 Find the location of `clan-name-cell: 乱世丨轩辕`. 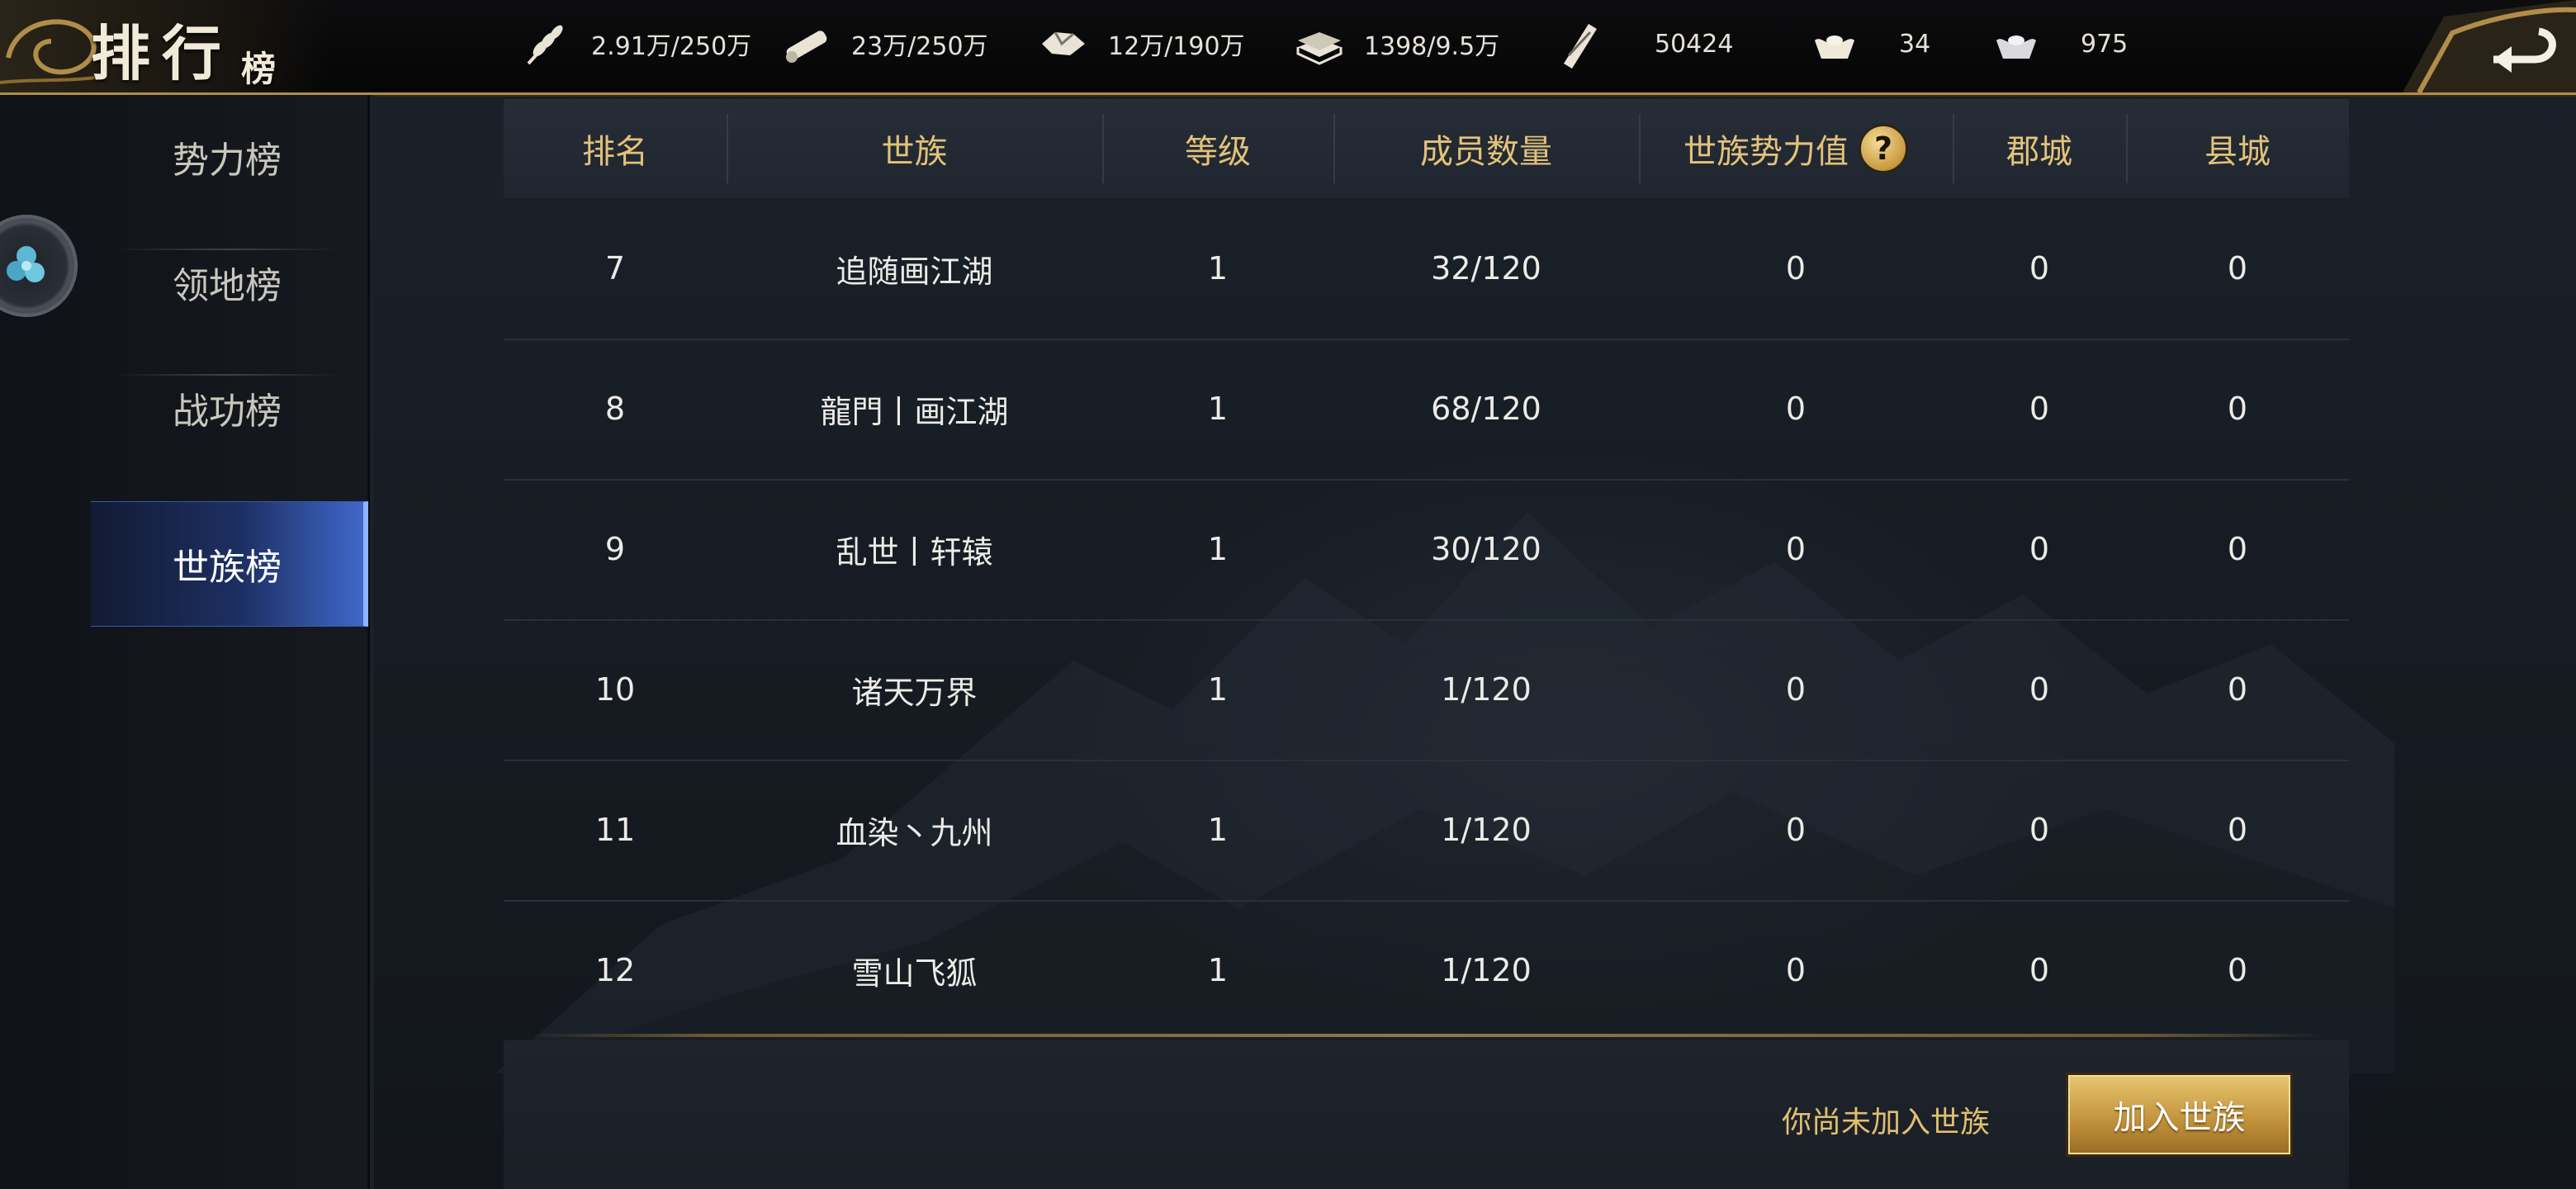

clan-name-cell: 乱世丨轩辕 is located at coordinates (914, 552).